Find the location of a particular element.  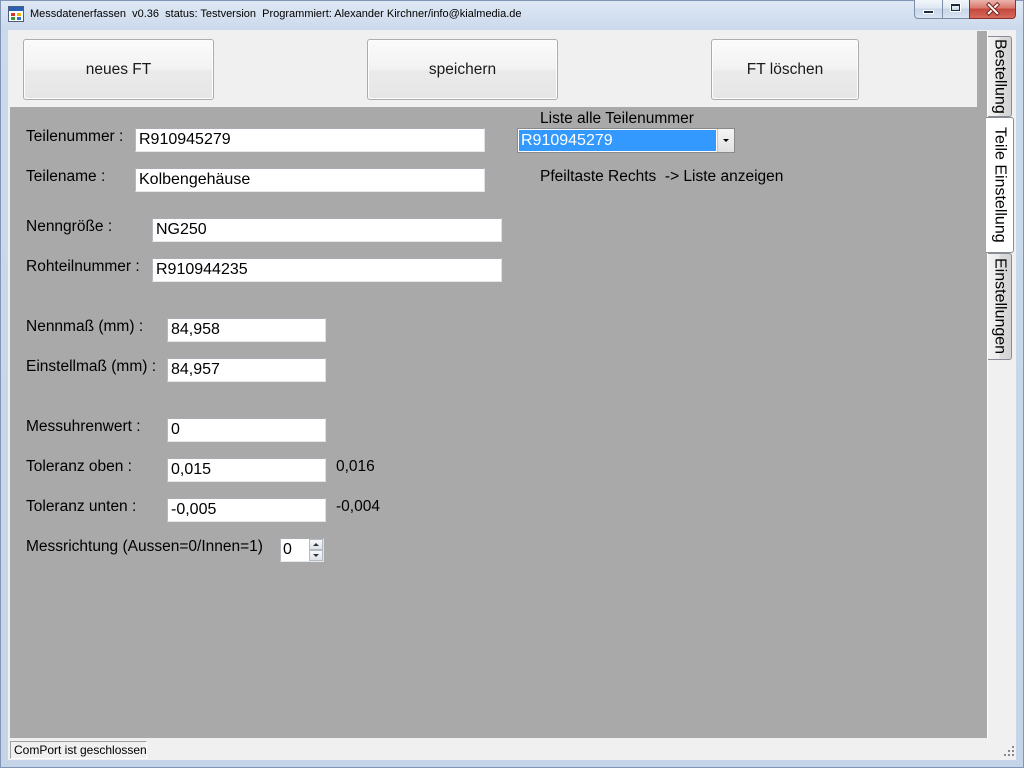

maximize-icon is located at coordinates (955, 7).